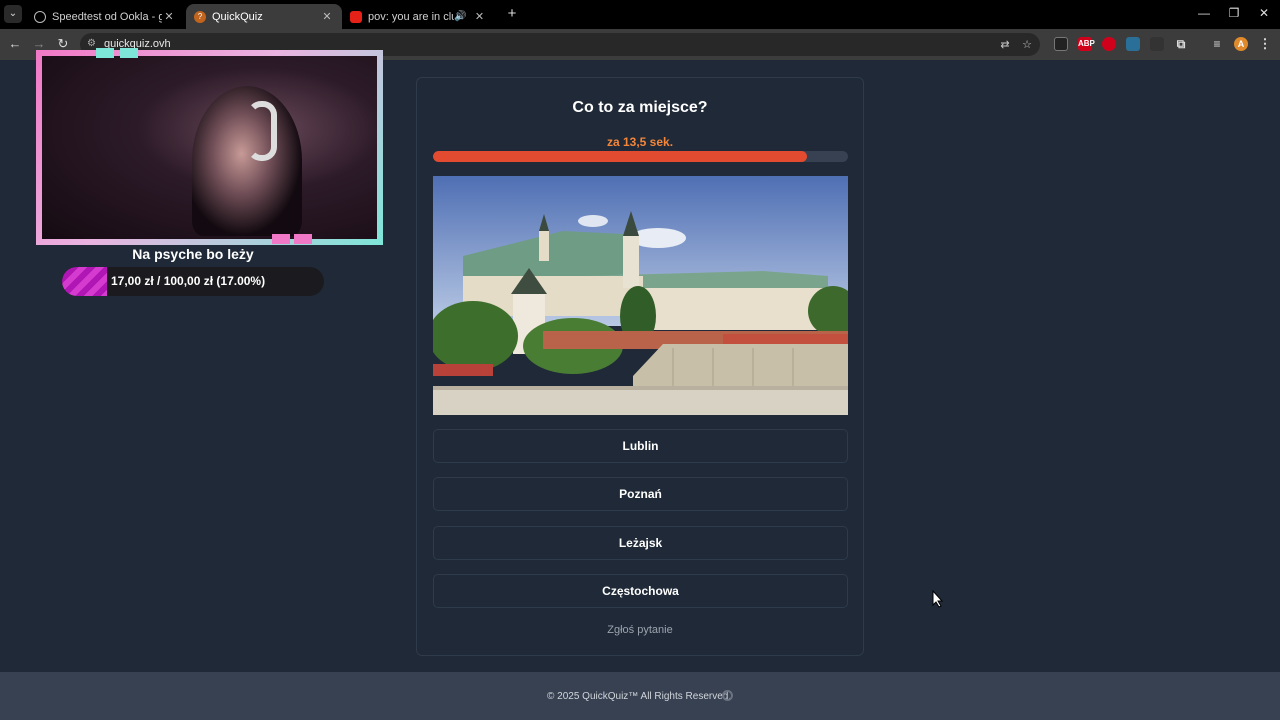 This screenshot has height=720, width=1280. Describe the element at coordinates (1109, 44) in the screenshot. I see `extension-red-icon` at that location.